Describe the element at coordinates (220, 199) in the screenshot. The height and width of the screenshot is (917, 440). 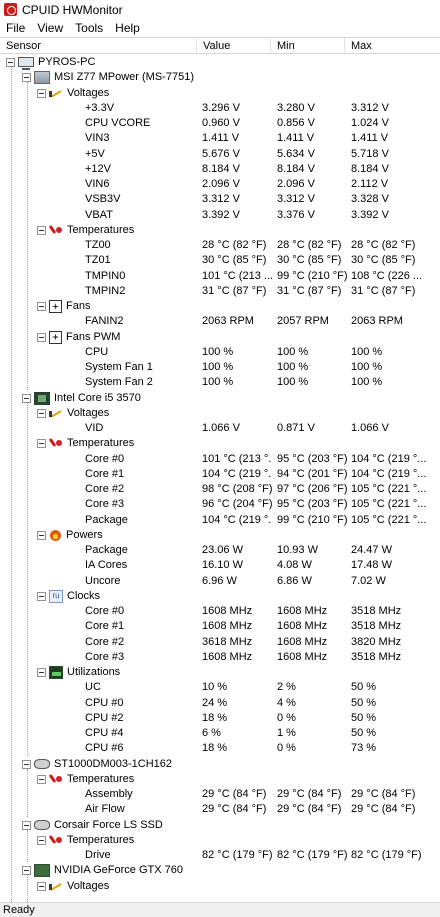
I see `sensor-row: VSB3V 3.312 V 3.312 V 3.328 V` at that location.